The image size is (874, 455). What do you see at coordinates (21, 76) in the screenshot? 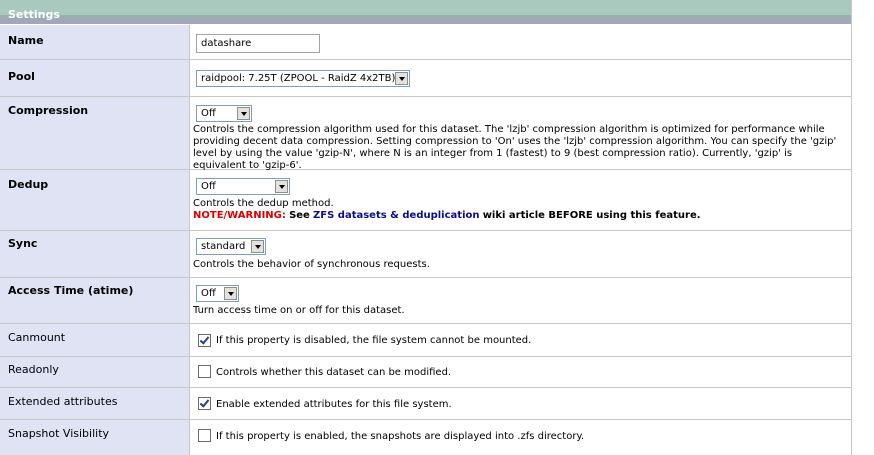
I see `pool-label: Pool` at bounding box center [21, 76].